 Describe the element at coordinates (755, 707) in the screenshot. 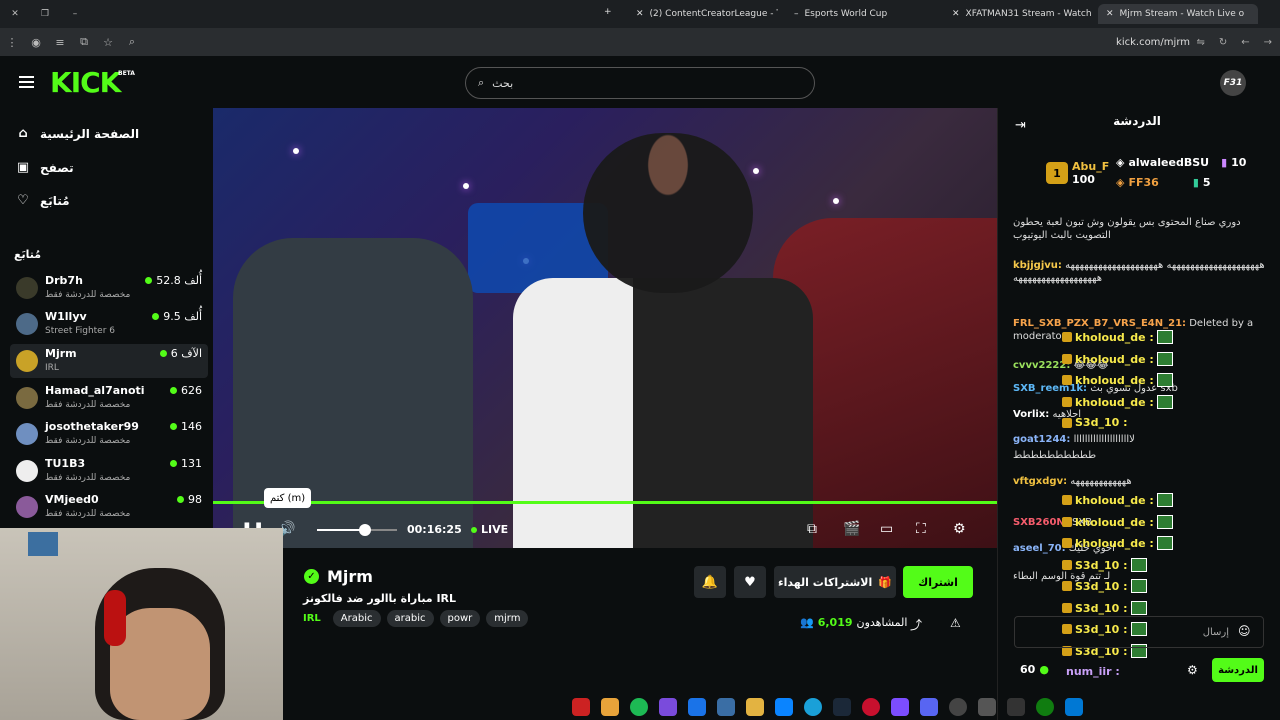

I see `folder-icon` at that location.